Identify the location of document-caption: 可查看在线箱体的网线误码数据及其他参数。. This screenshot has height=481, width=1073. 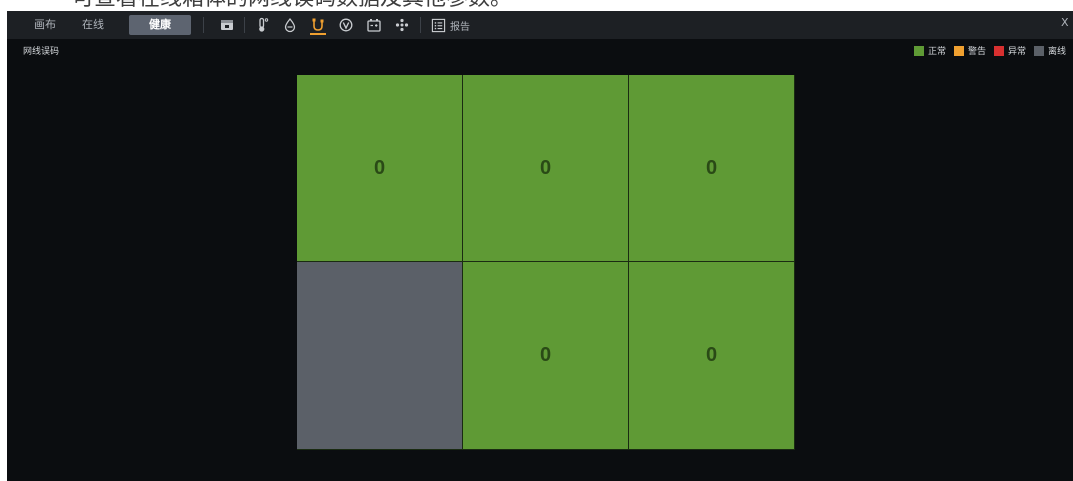
(452, 5).